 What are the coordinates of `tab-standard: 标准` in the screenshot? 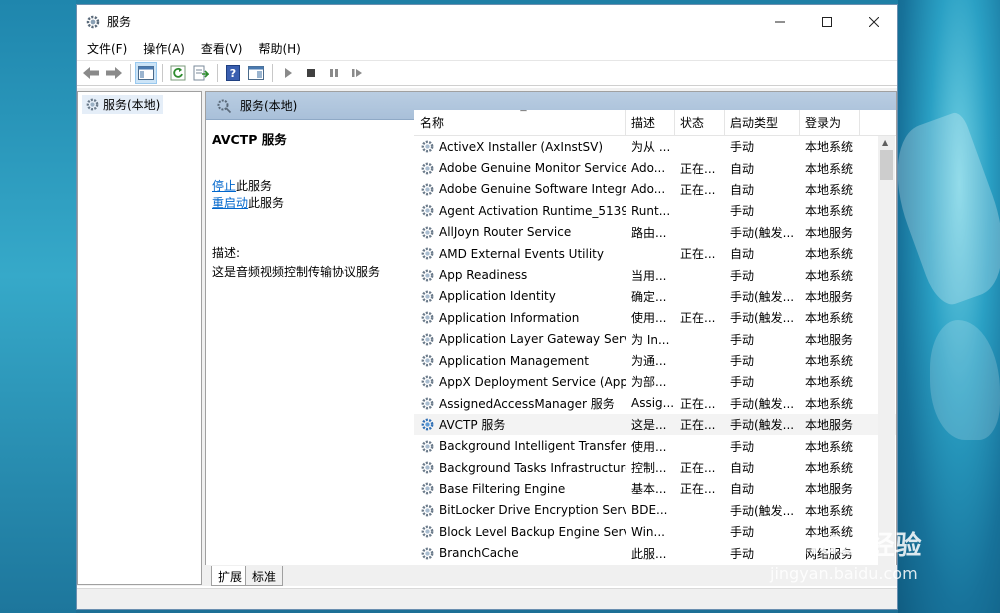 It's located at (264, 576).